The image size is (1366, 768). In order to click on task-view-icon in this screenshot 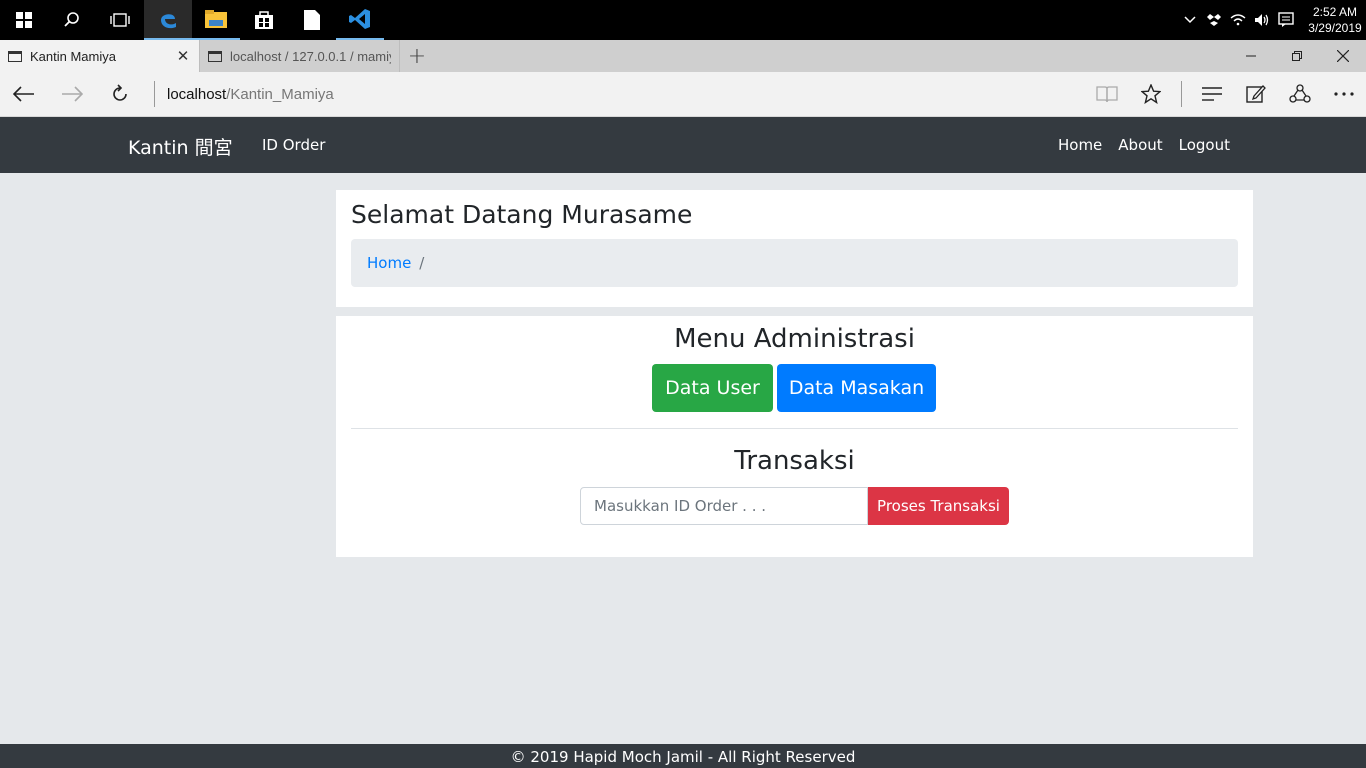, I will do `click(120, 20)`.